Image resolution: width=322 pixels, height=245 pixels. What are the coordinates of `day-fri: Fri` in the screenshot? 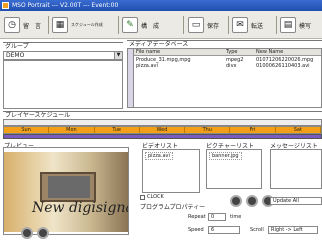 It's located at (253, 130).